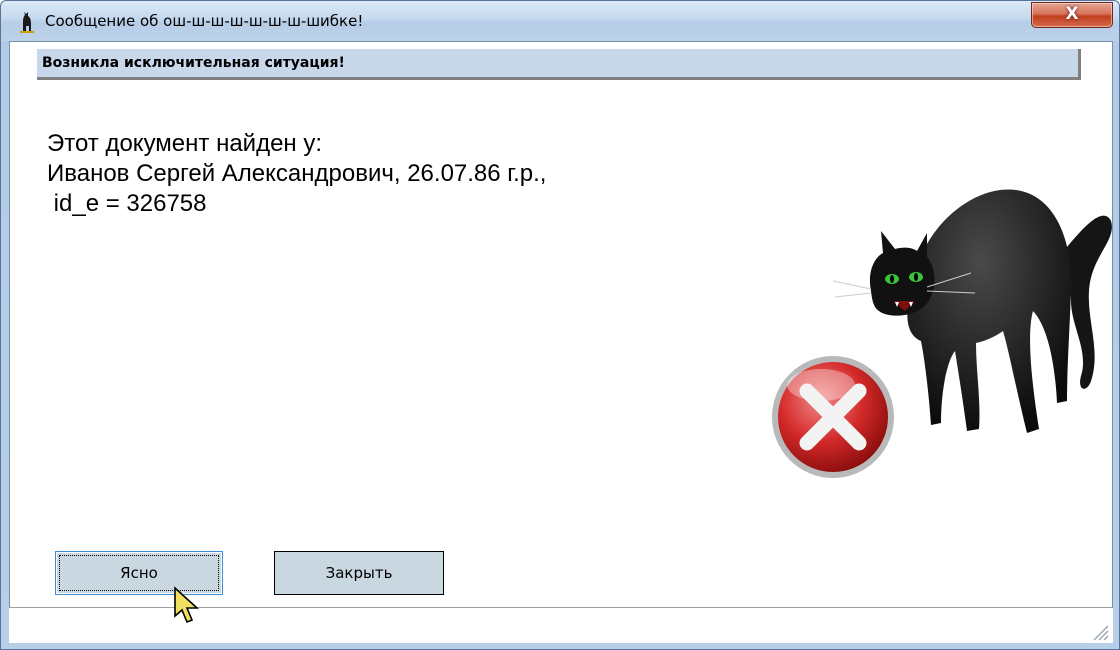 The width and height of the screenshot is (1120, 650). Describe the element at coordinates (187, 605) in the screenshot. I see `mouse-cursor-icon` at that location.